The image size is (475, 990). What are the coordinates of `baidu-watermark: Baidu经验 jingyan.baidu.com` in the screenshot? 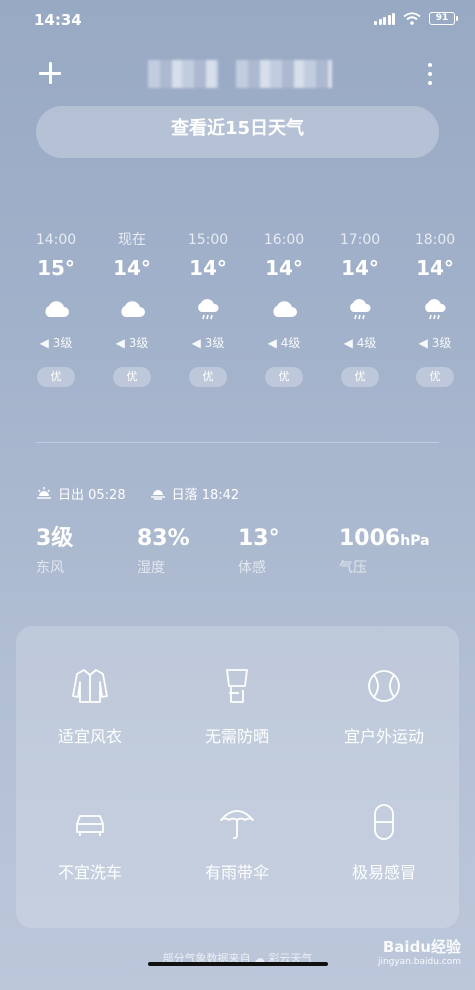 It's located at (419, 951).